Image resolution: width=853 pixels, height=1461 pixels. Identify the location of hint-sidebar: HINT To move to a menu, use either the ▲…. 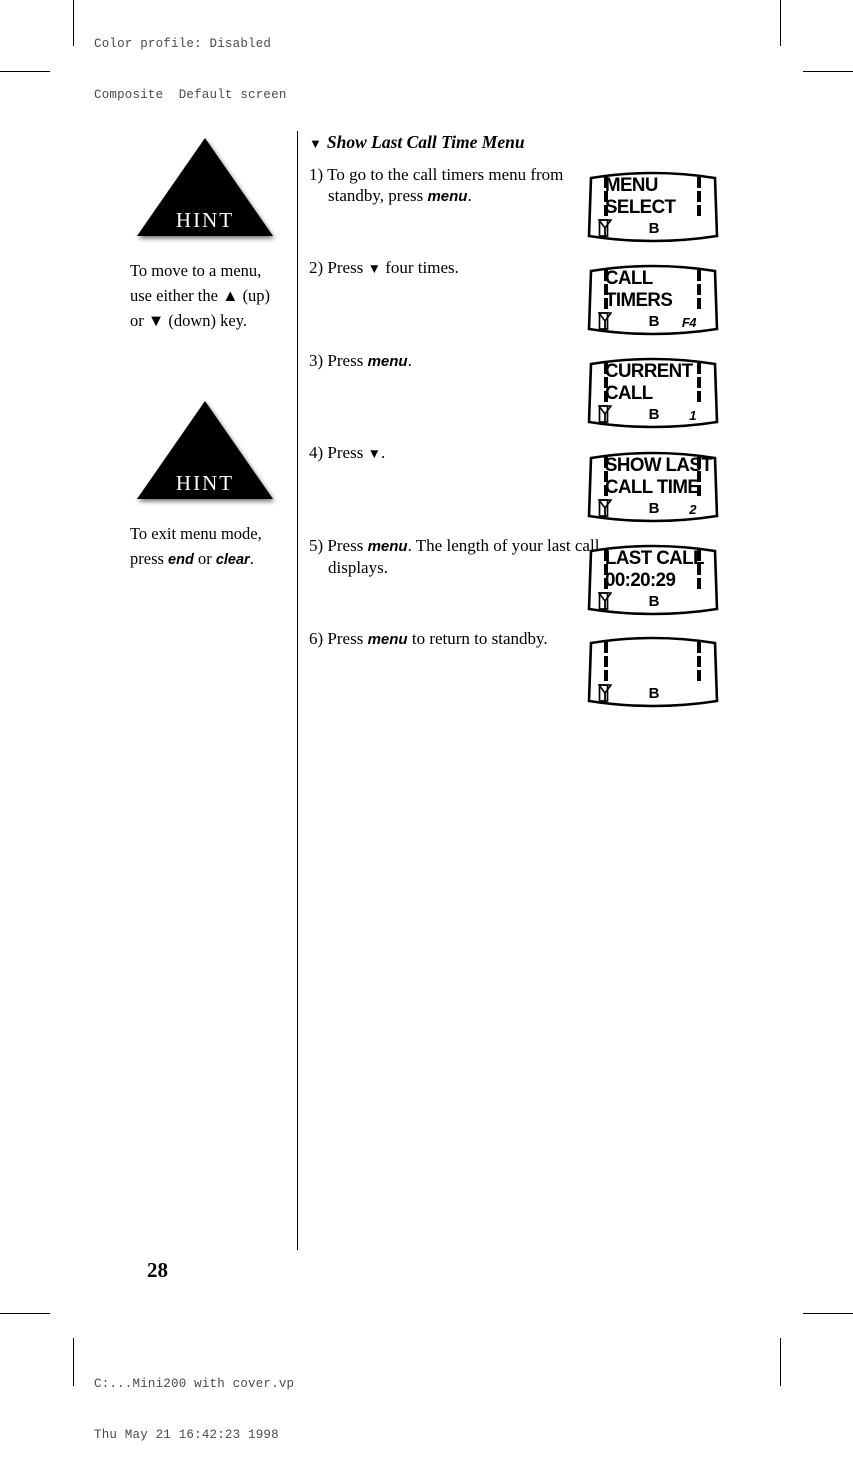
(205, 376).